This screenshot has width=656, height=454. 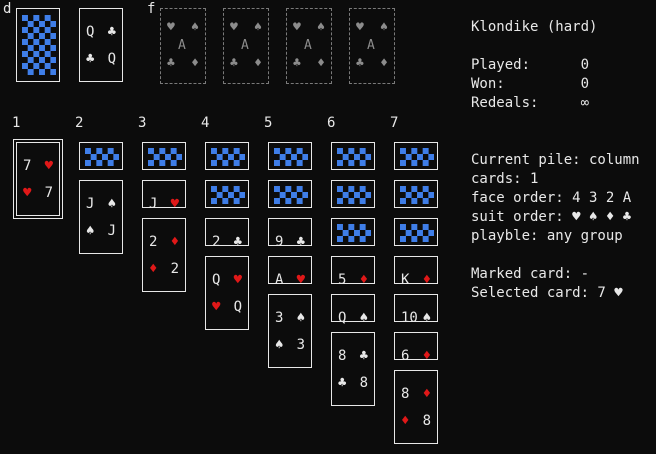 I want to click on column-label: 1, so click(x=16, y=123).